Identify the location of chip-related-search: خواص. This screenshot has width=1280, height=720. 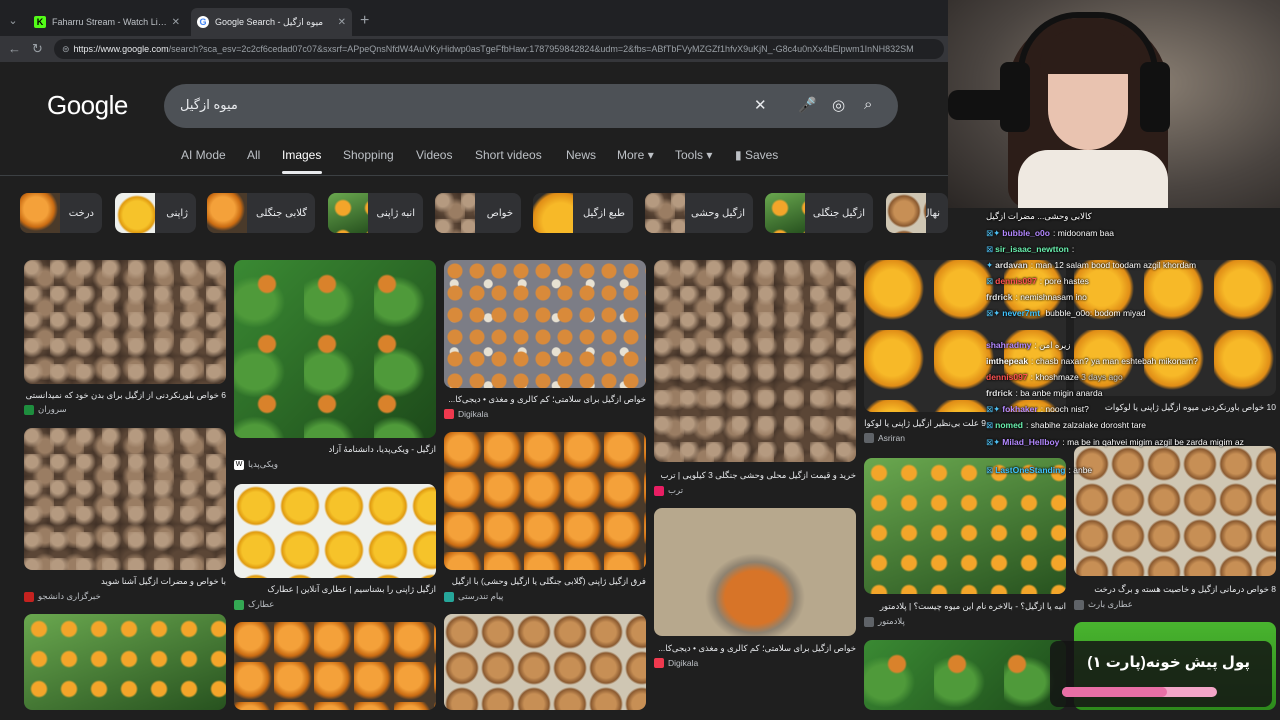
(478, 213).